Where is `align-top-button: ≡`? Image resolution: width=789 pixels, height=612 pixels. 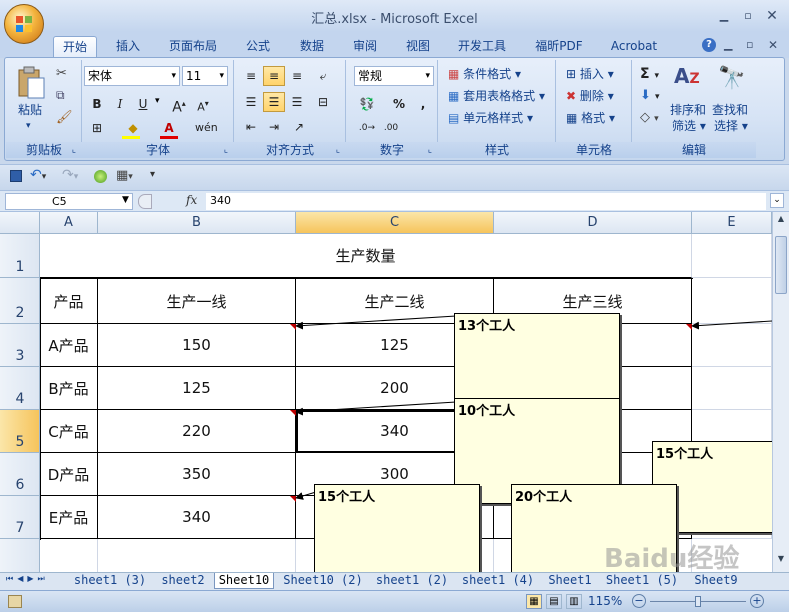 align-top-button: ≡ is located at coordinates (251, 76).